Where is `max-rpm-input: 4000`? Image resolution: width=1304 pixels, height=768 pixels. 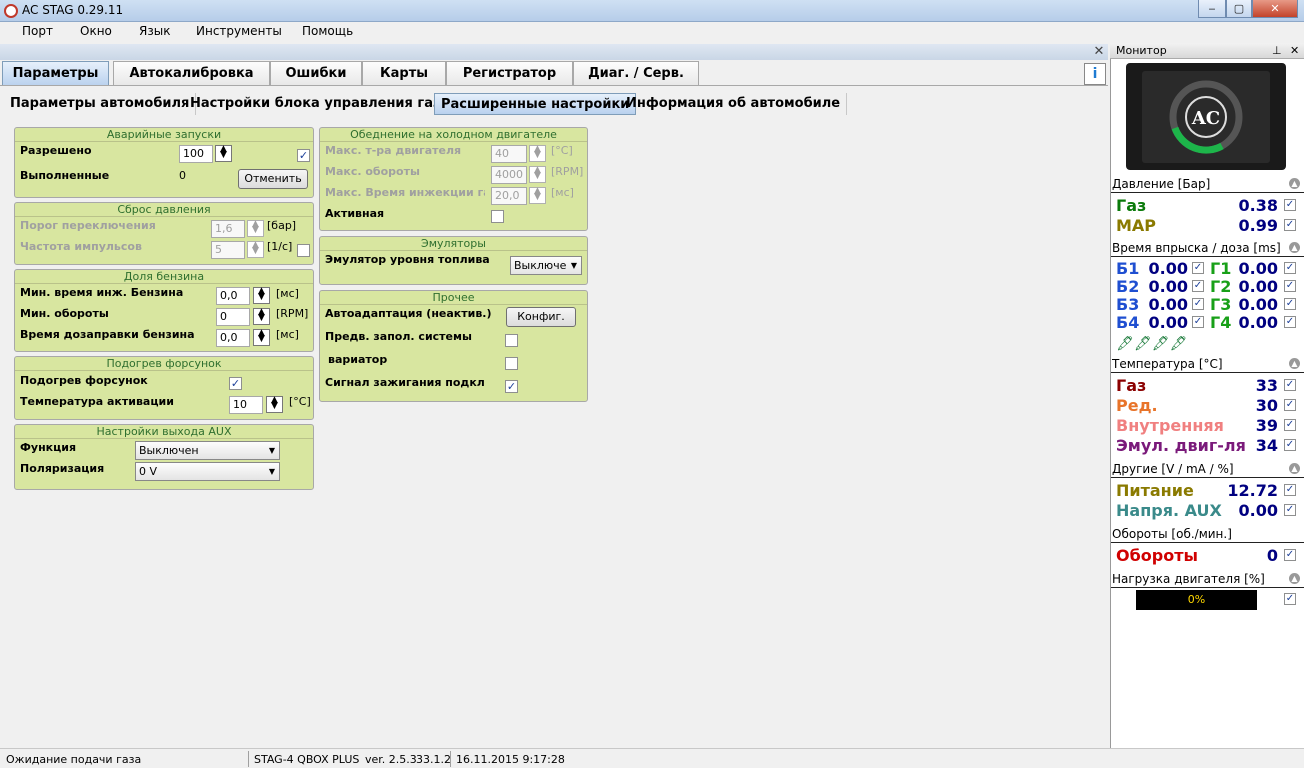
max-rpm-input: 4000 is located at coordinates (509, 175).